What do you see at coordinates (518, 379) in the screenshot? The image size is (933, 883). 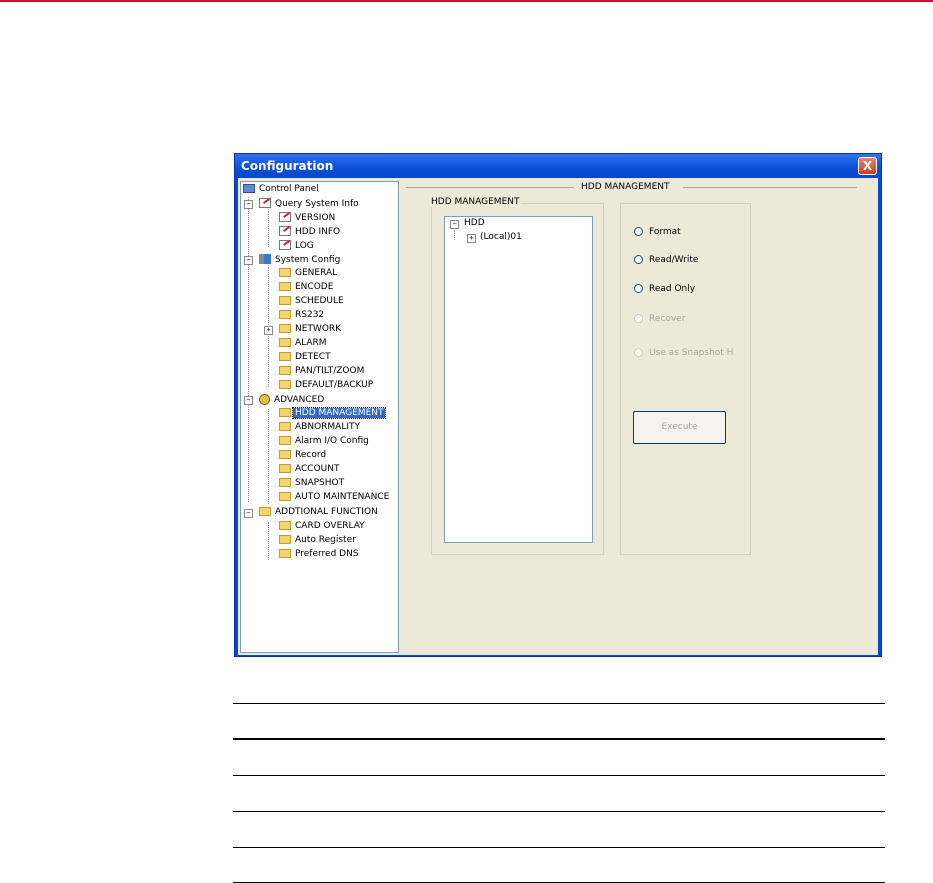 I see `hdd-tree-list: − HDD + (Local)01` at bounding box center [518, 379].